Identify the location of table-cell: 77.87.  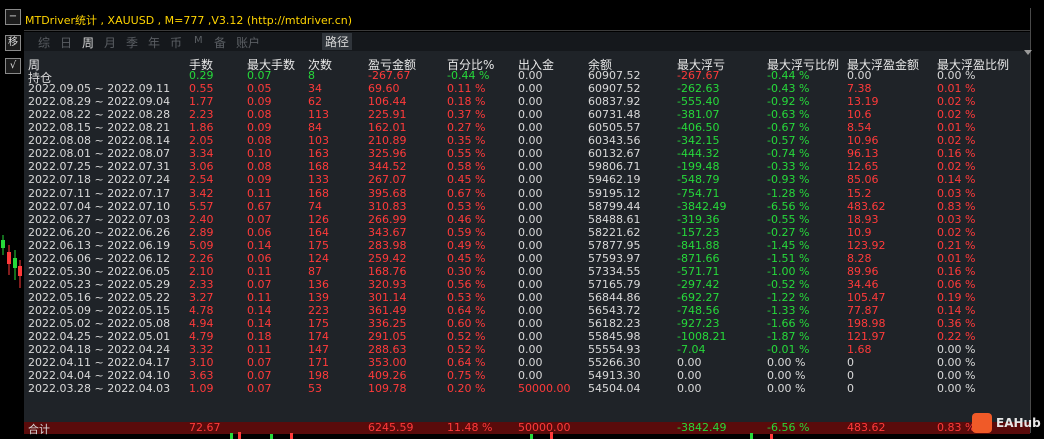
(863, 310).